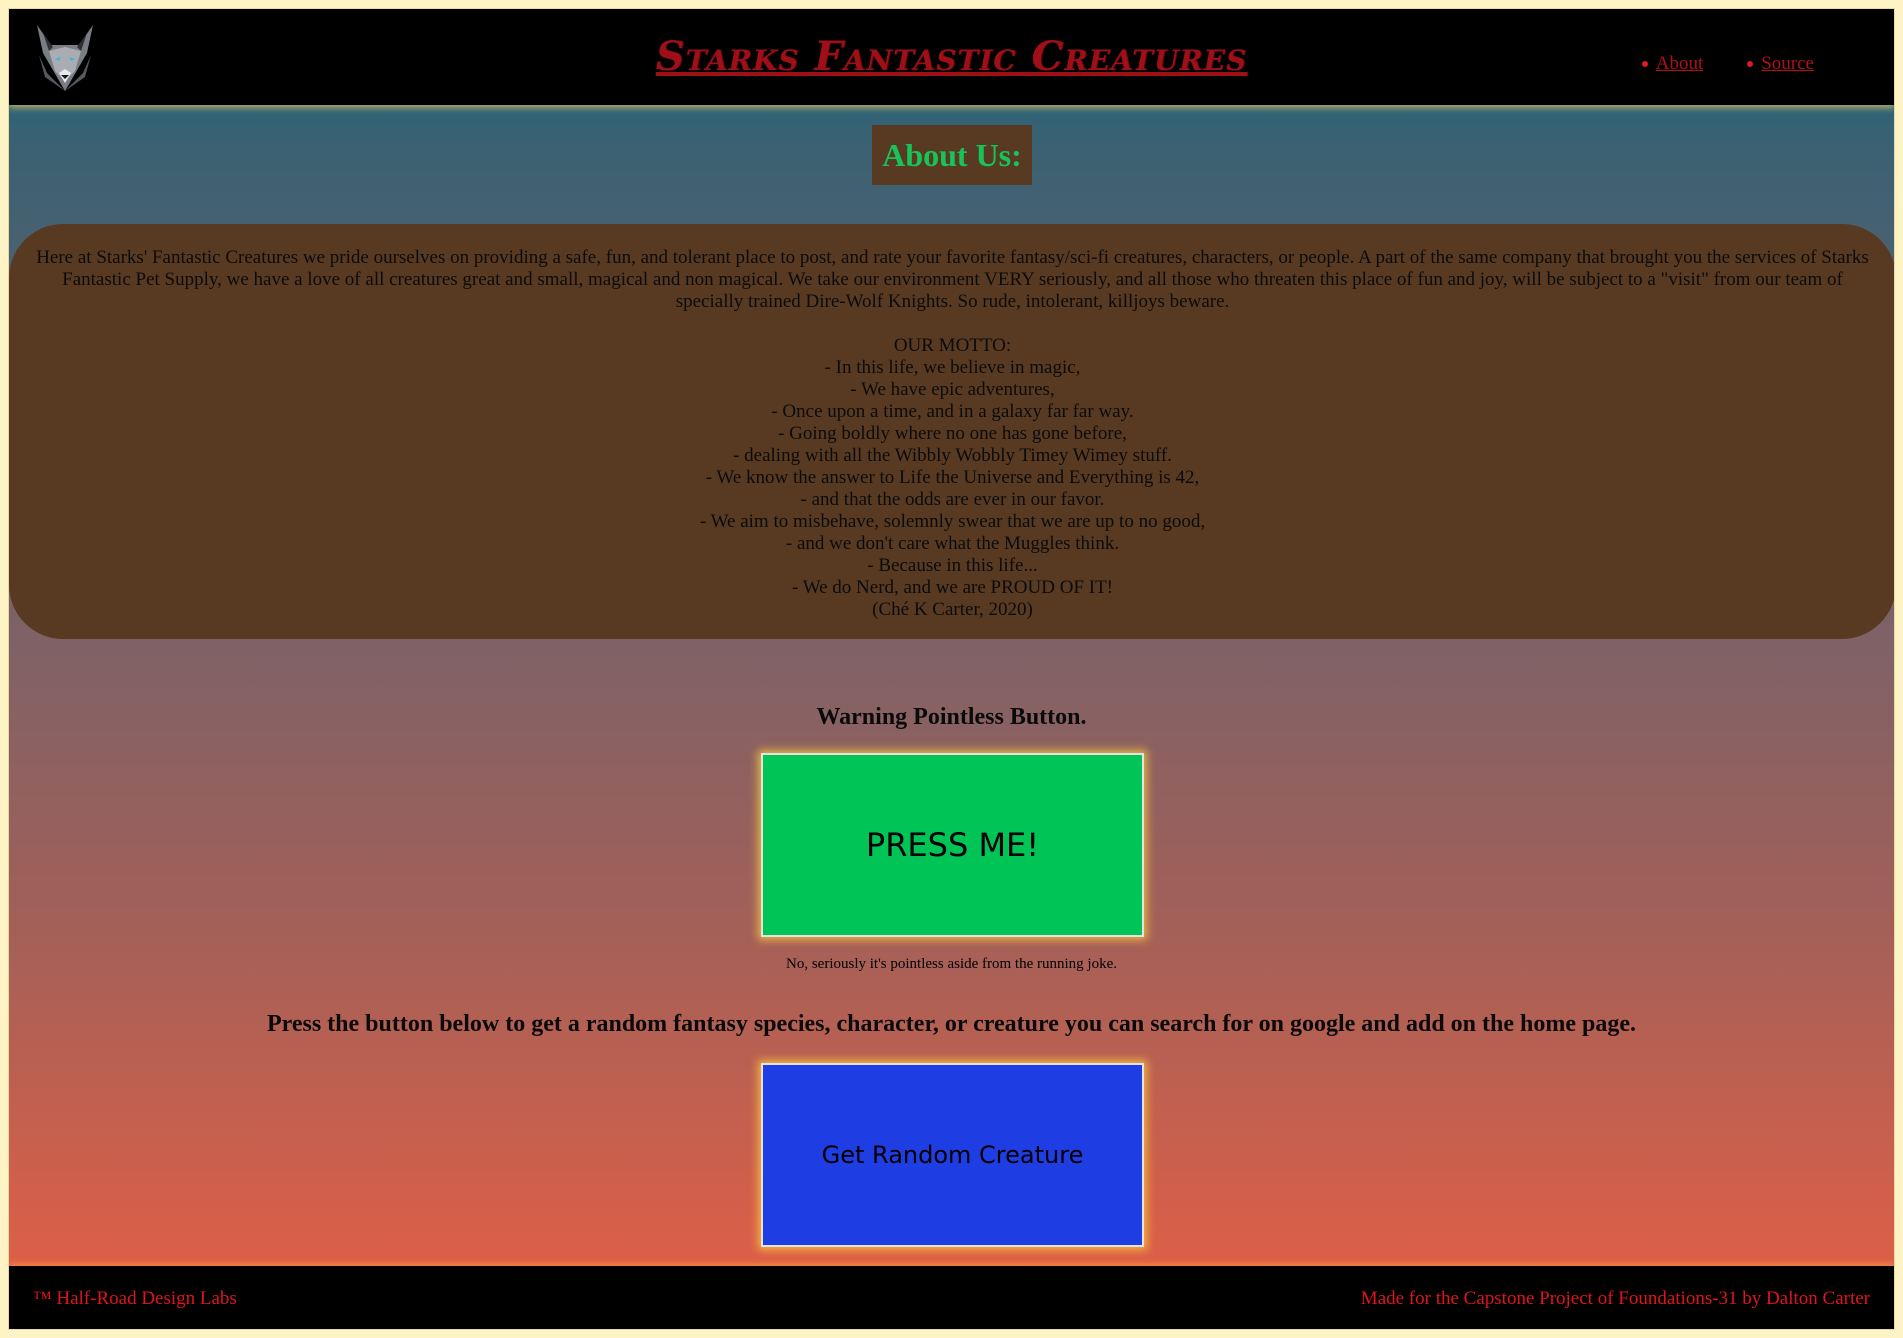  I want to click on site-title: Starks Fantastic Creatures, so click(951, 56).